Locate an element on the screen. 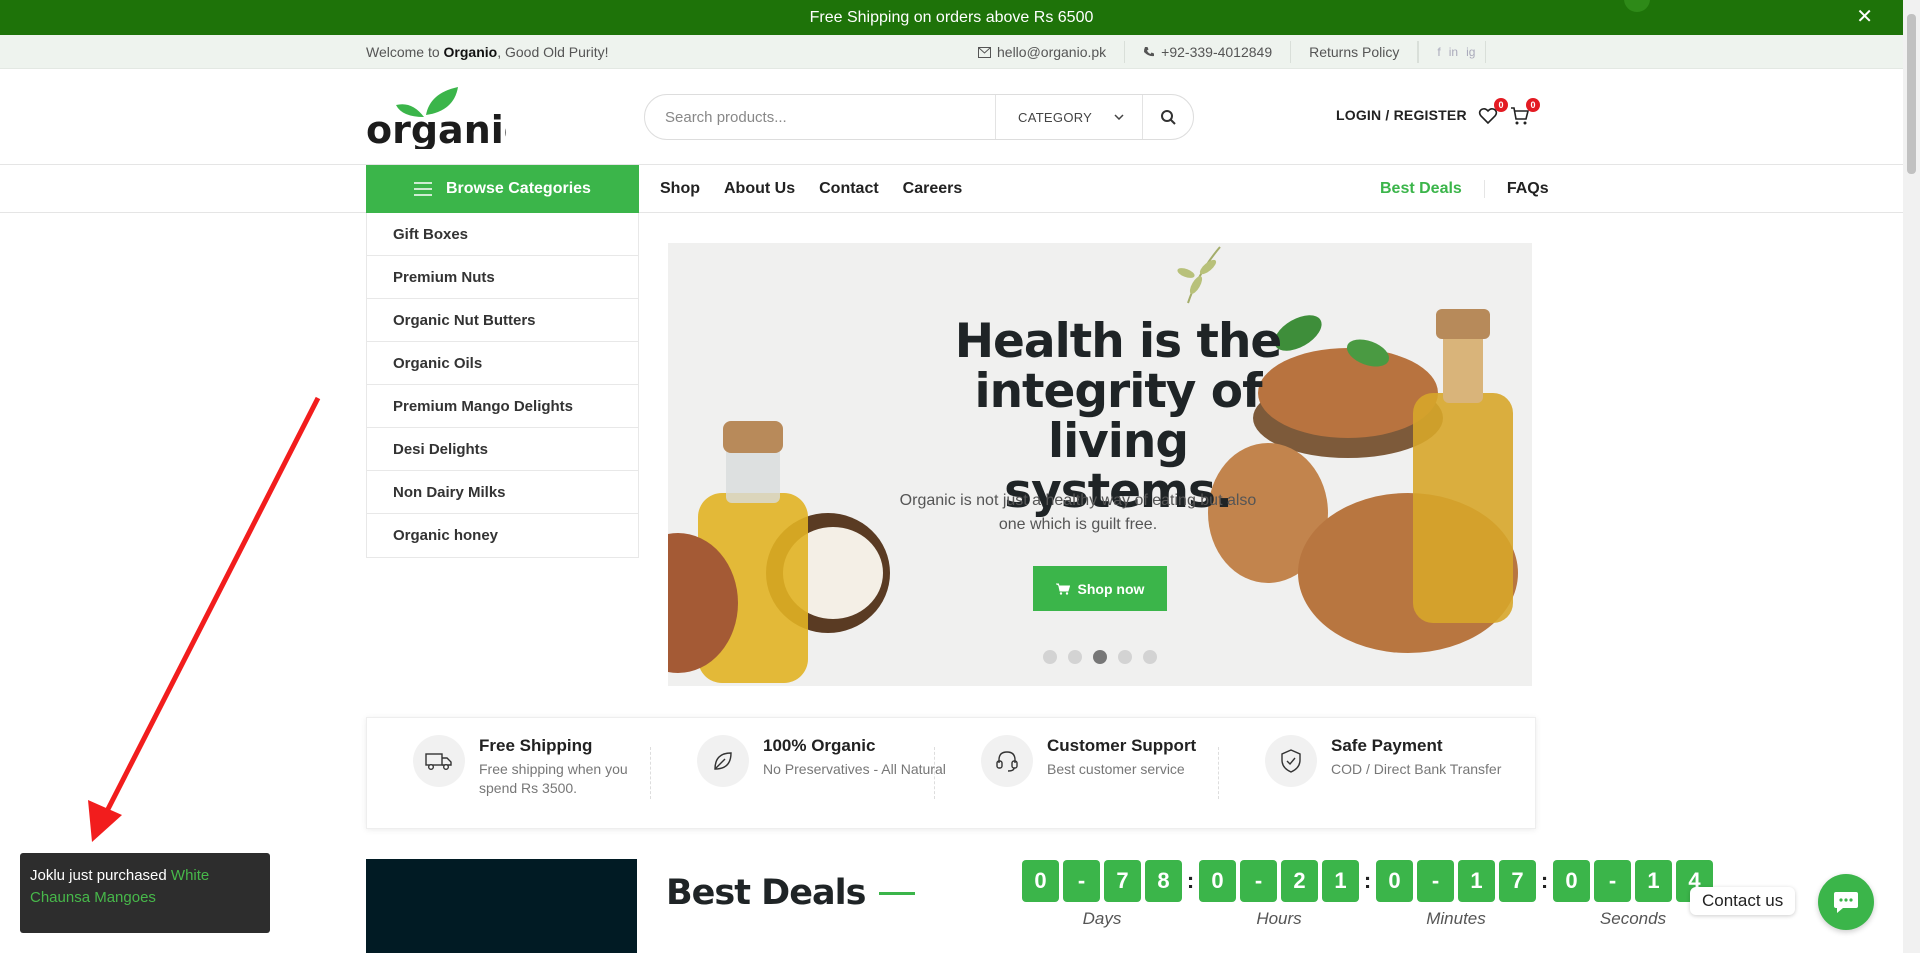  category-item: Organic Oils is located at coordinates (502, 363).